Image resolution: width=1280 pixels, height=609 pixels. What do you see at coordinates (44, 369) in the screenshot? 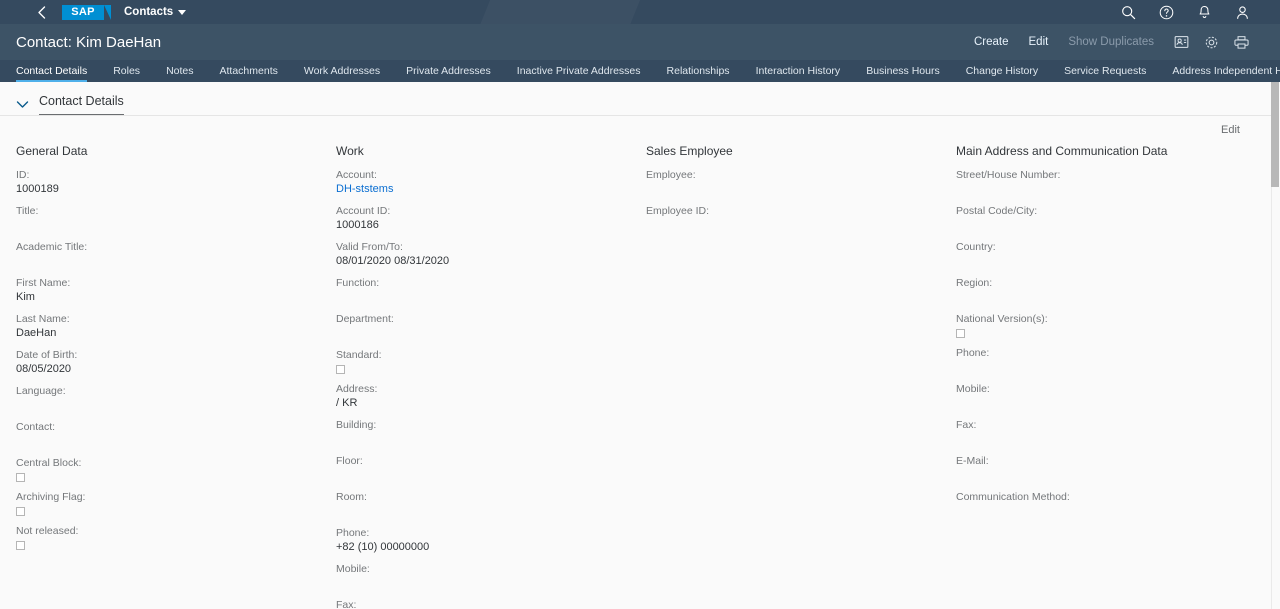
I see `field-value: 08/05/2020` at bounding box center [44, 369].